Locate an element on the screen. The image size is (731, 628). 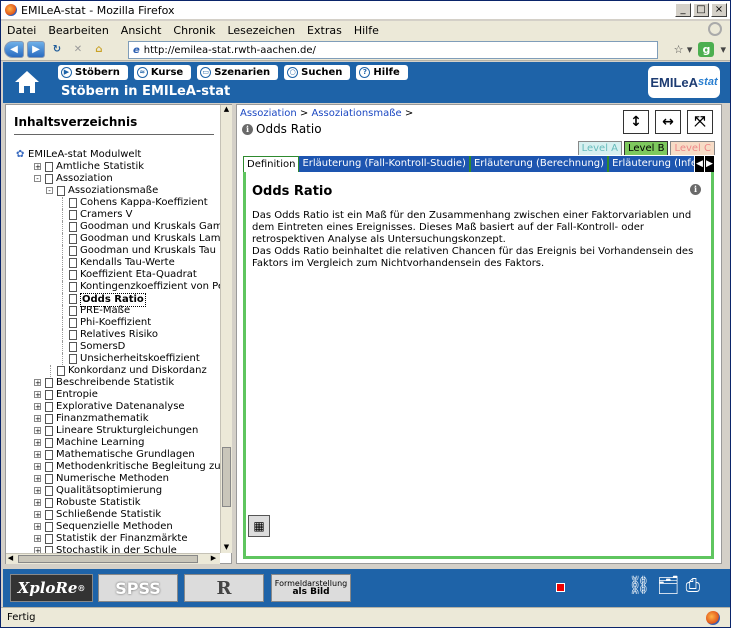
breadcrumb-assoziation: Assoziation is located at coordinates (268, 113).